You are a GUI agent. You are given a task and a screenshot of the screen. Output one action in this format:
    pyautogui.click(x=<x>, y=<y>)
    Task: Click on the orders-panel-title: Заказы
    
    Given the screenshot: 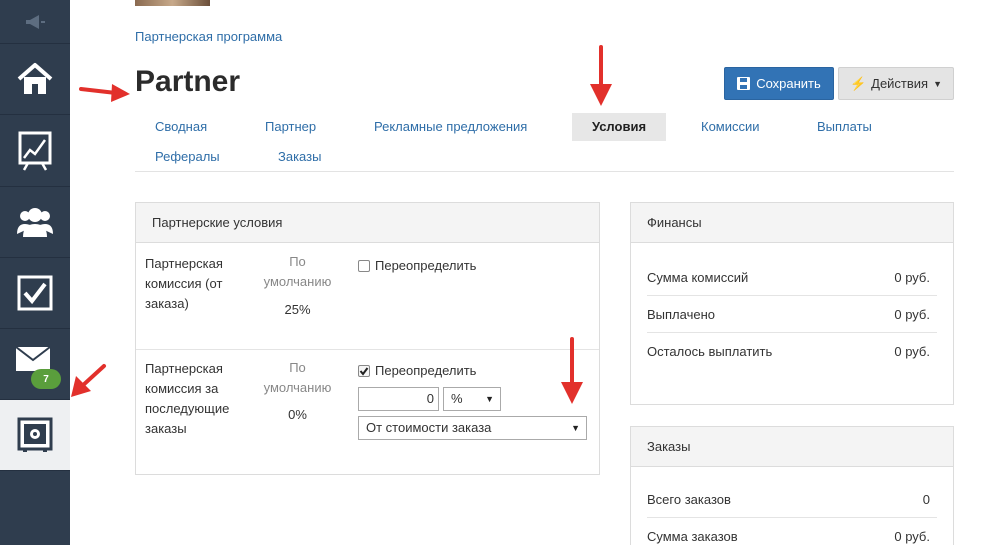 What is the action you would take?
    pyautogui.click(x=792, y=447)
    